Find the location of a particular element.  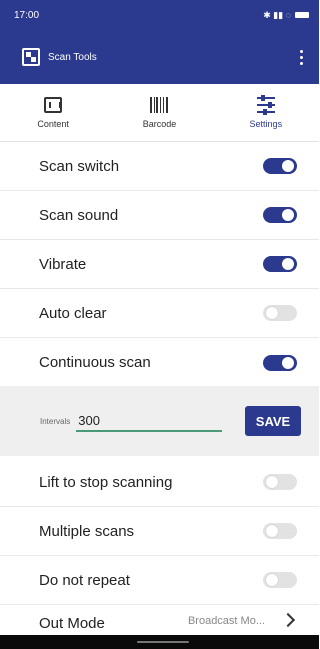

setting-label: Scan sound is located at coordinates (79, 215).